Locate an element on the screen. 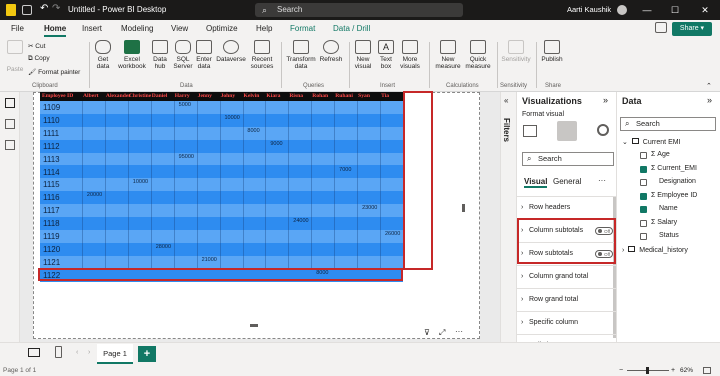 The image size is (720, 376). format-section-row-grand-total: › Row grand total is located at coordinates (567, 299).